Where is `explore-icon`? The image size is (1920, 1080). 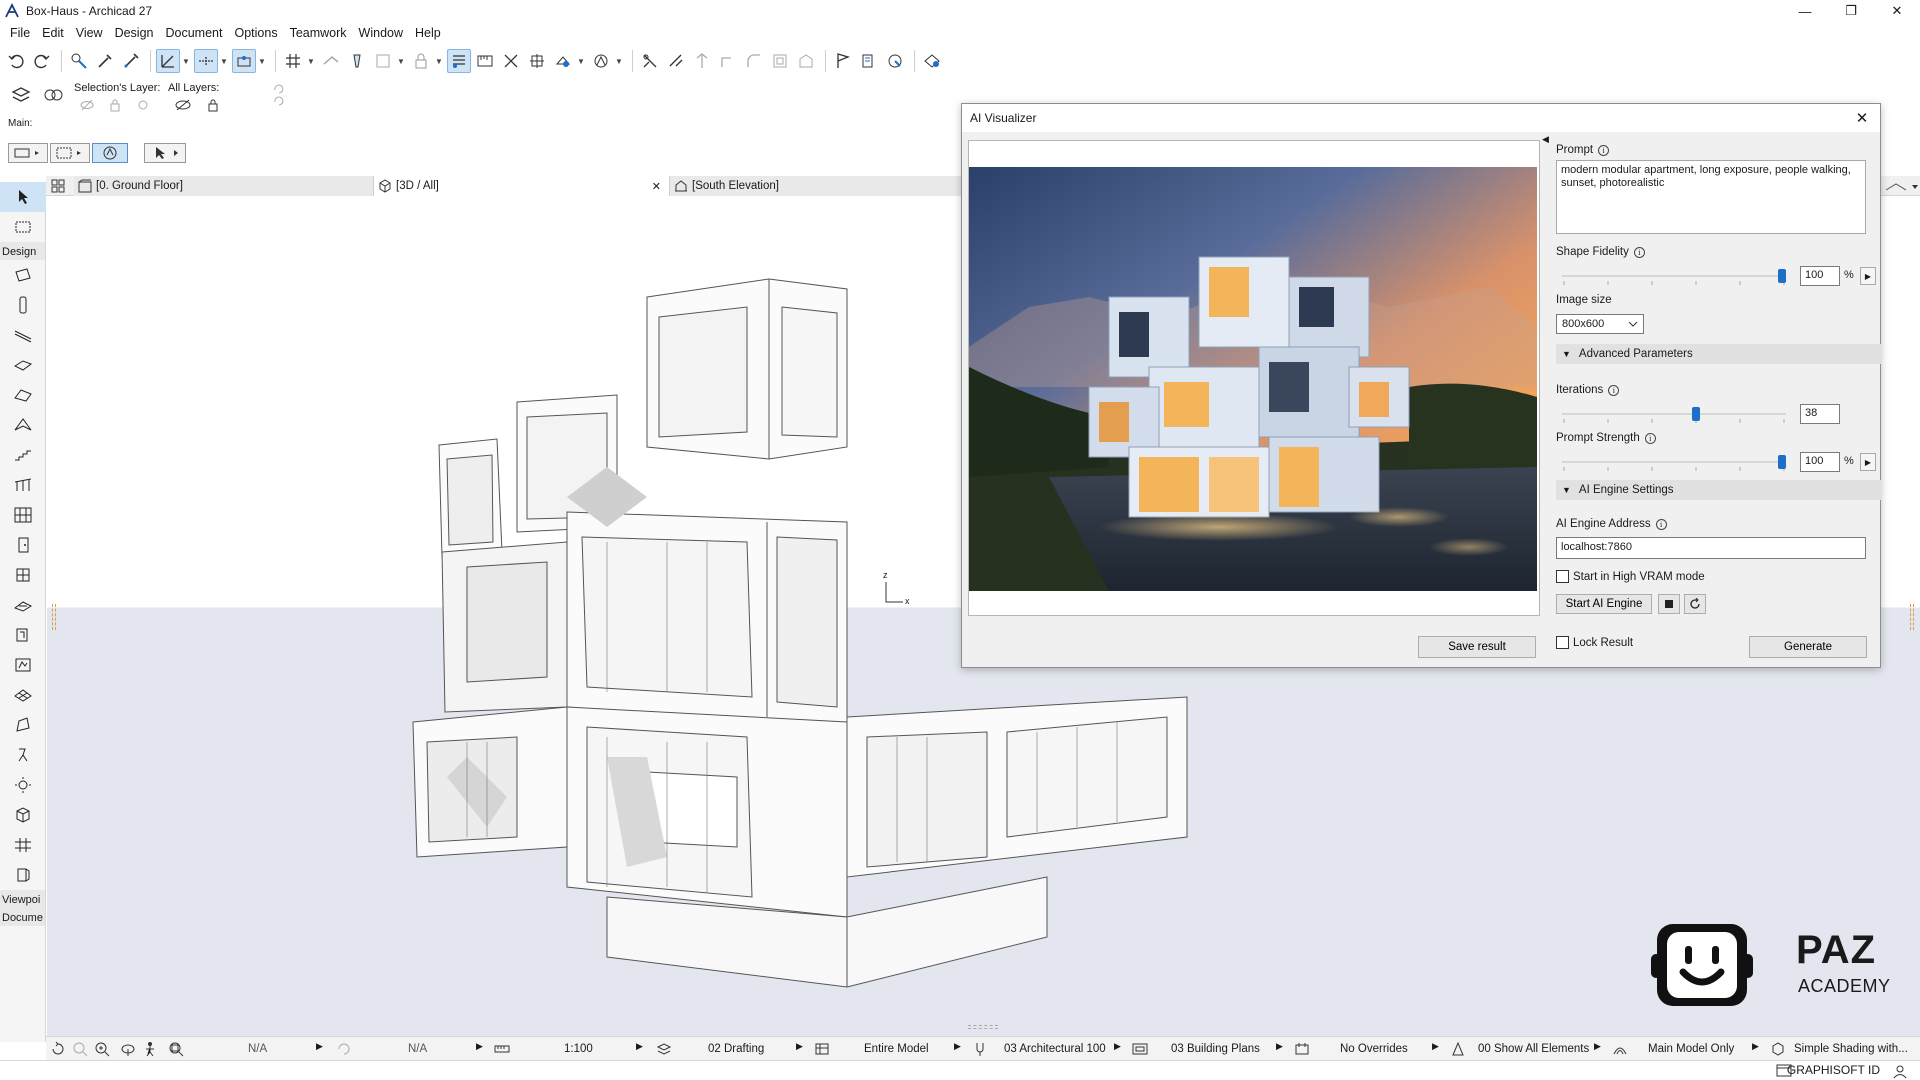
explore-icon is located at coordinates (150, 1049).